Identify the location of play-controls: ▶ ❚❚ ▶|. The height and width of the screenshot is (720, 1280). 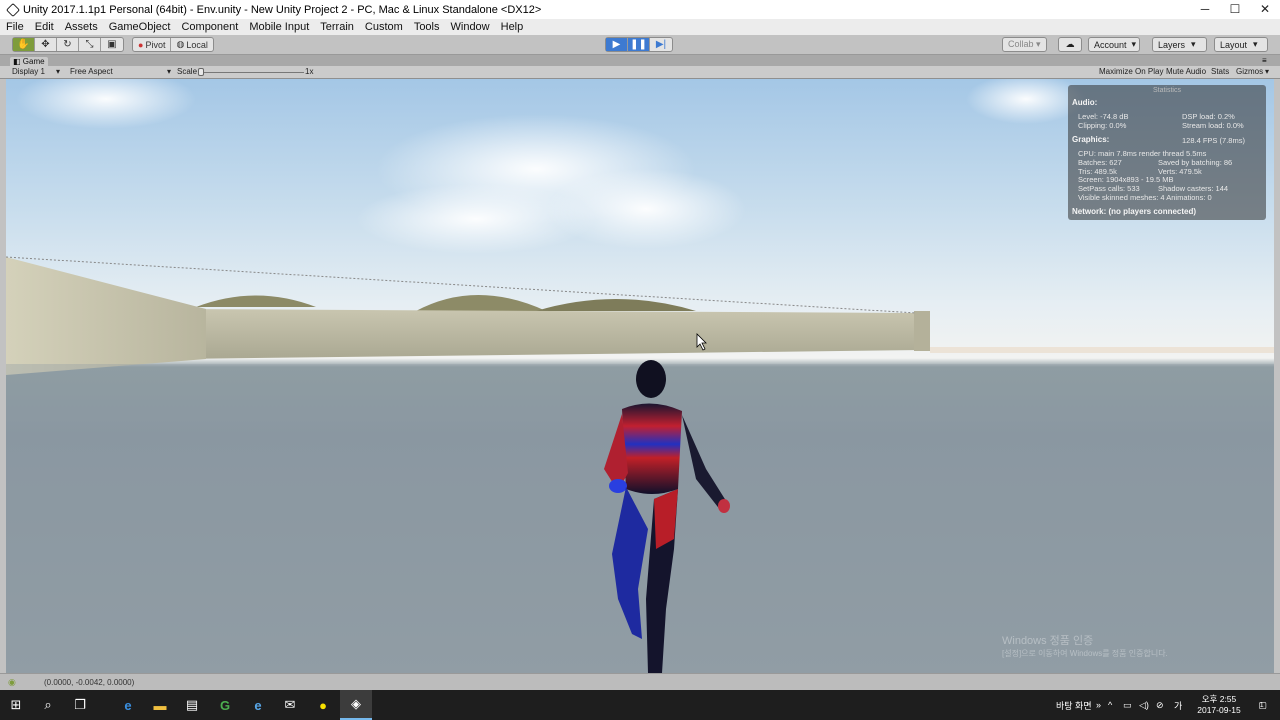
(639, 44).